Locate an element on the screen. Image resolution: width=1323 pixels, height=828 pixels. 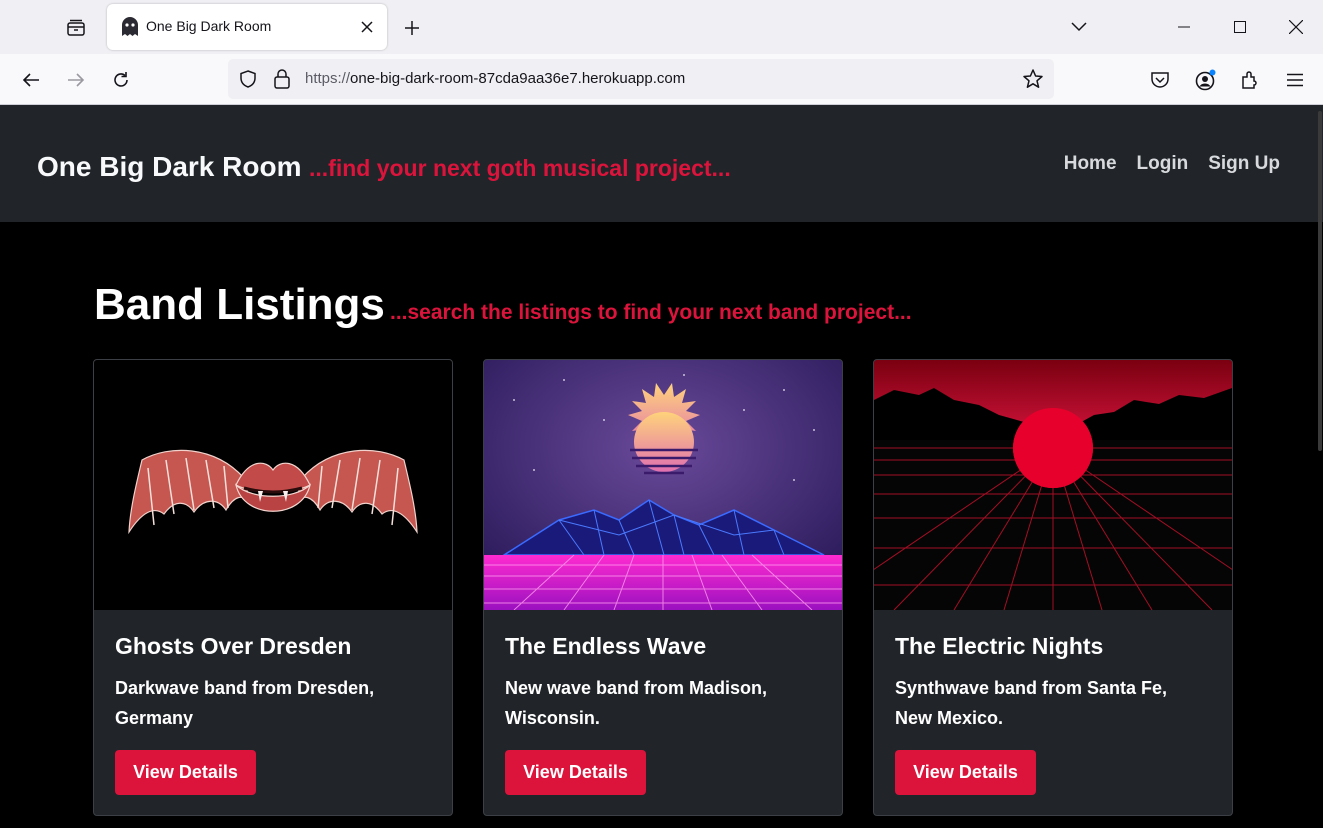
window-close-icon is located at coordinates (1296, 27).